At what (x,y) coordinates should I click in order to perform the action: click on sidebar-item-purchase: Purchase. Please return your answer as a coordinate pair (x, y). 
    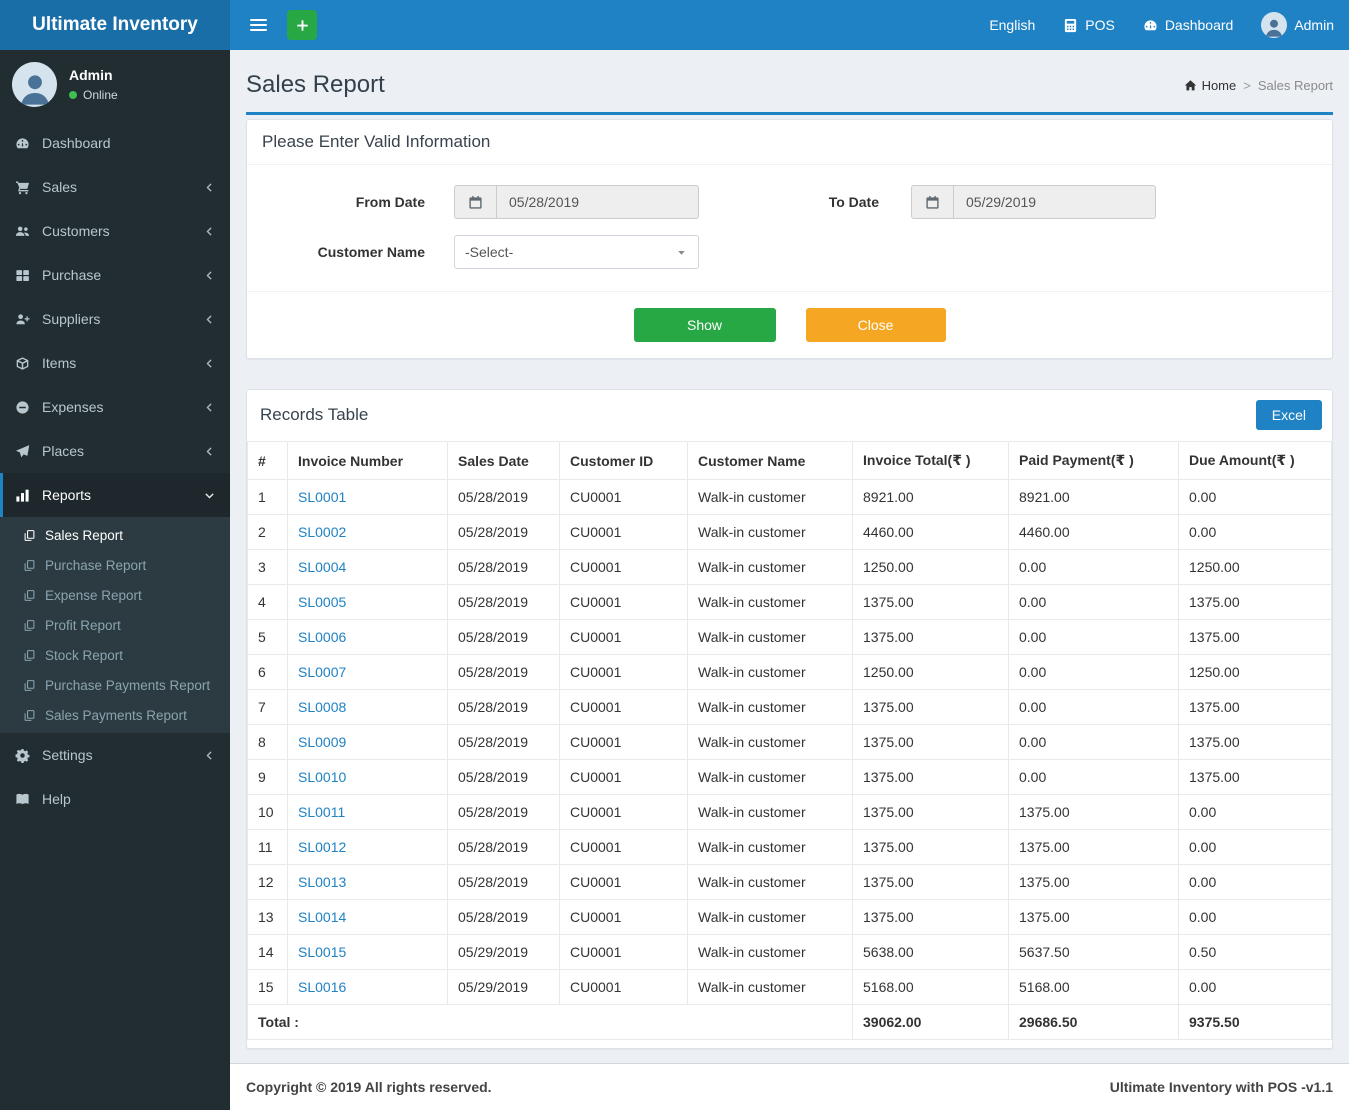
    Looking at the image, I should click on (115, 275).